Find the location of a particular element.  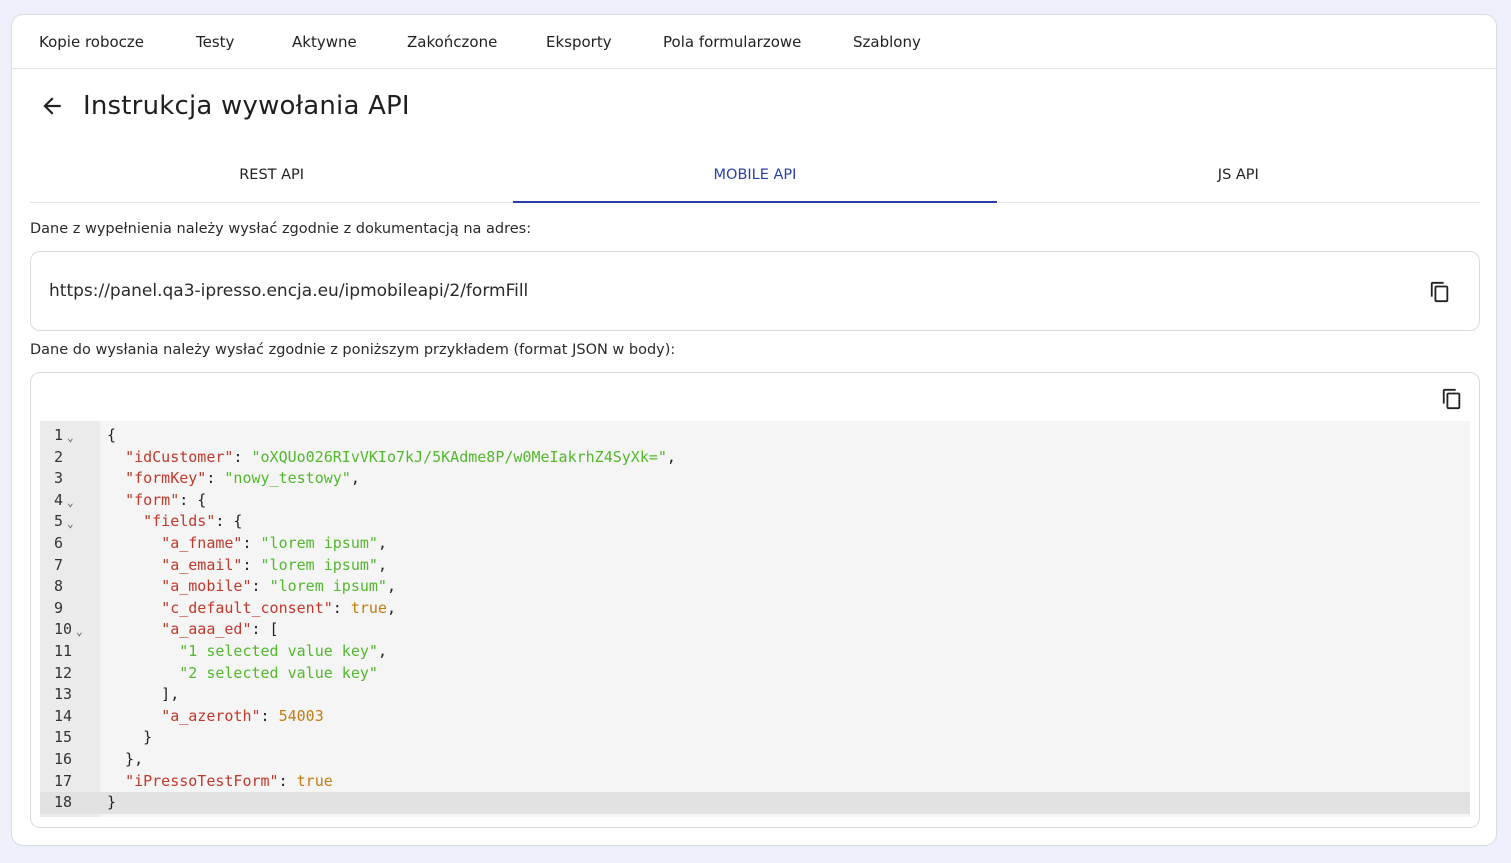

code-line: 16 }, is located at coordinates (755, 760).